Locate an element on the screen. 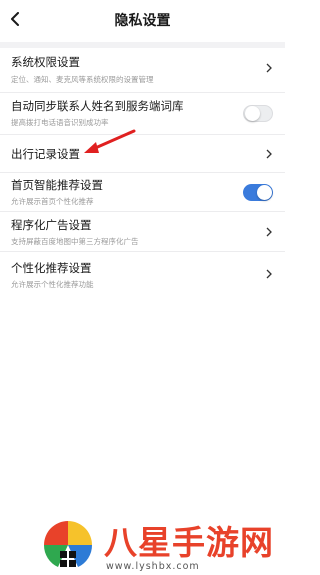 The image size is (320, 575). watermark-text: 八星手游网 is located at coordinates (189, 542).